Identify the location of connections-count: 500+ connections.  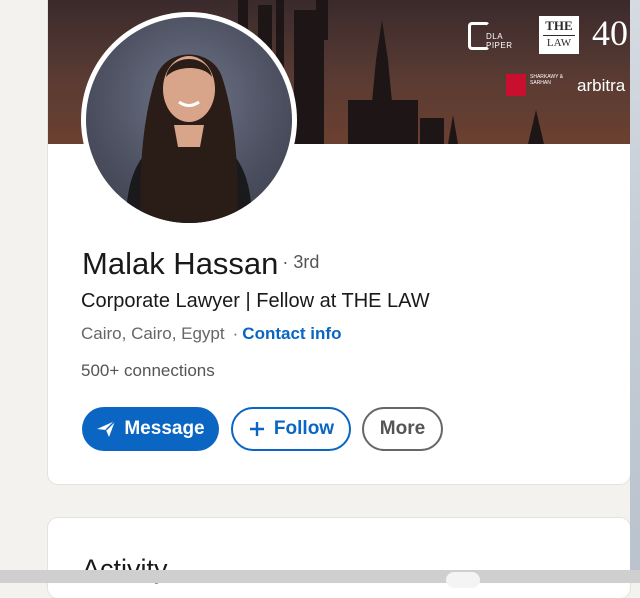
(148, 371).